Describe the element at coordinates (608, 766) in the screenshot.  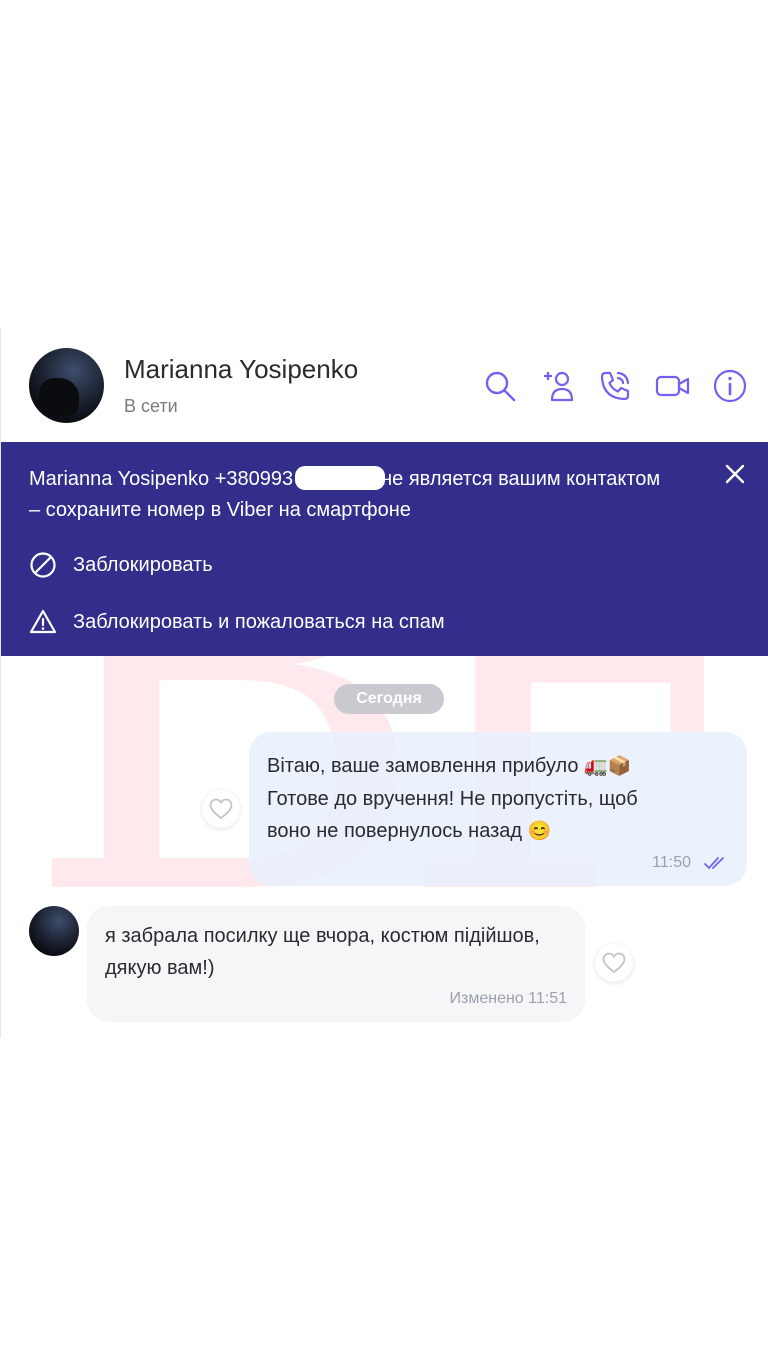
I see `truck-box-emoji: 🚛📦` at that location.